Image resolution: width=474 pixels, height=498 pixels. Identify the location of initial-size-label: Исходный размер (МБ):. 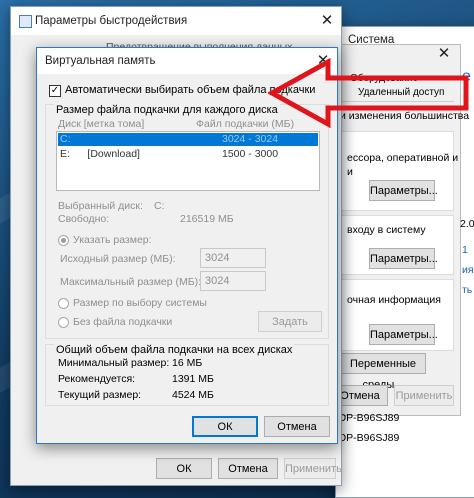
(118, 259).